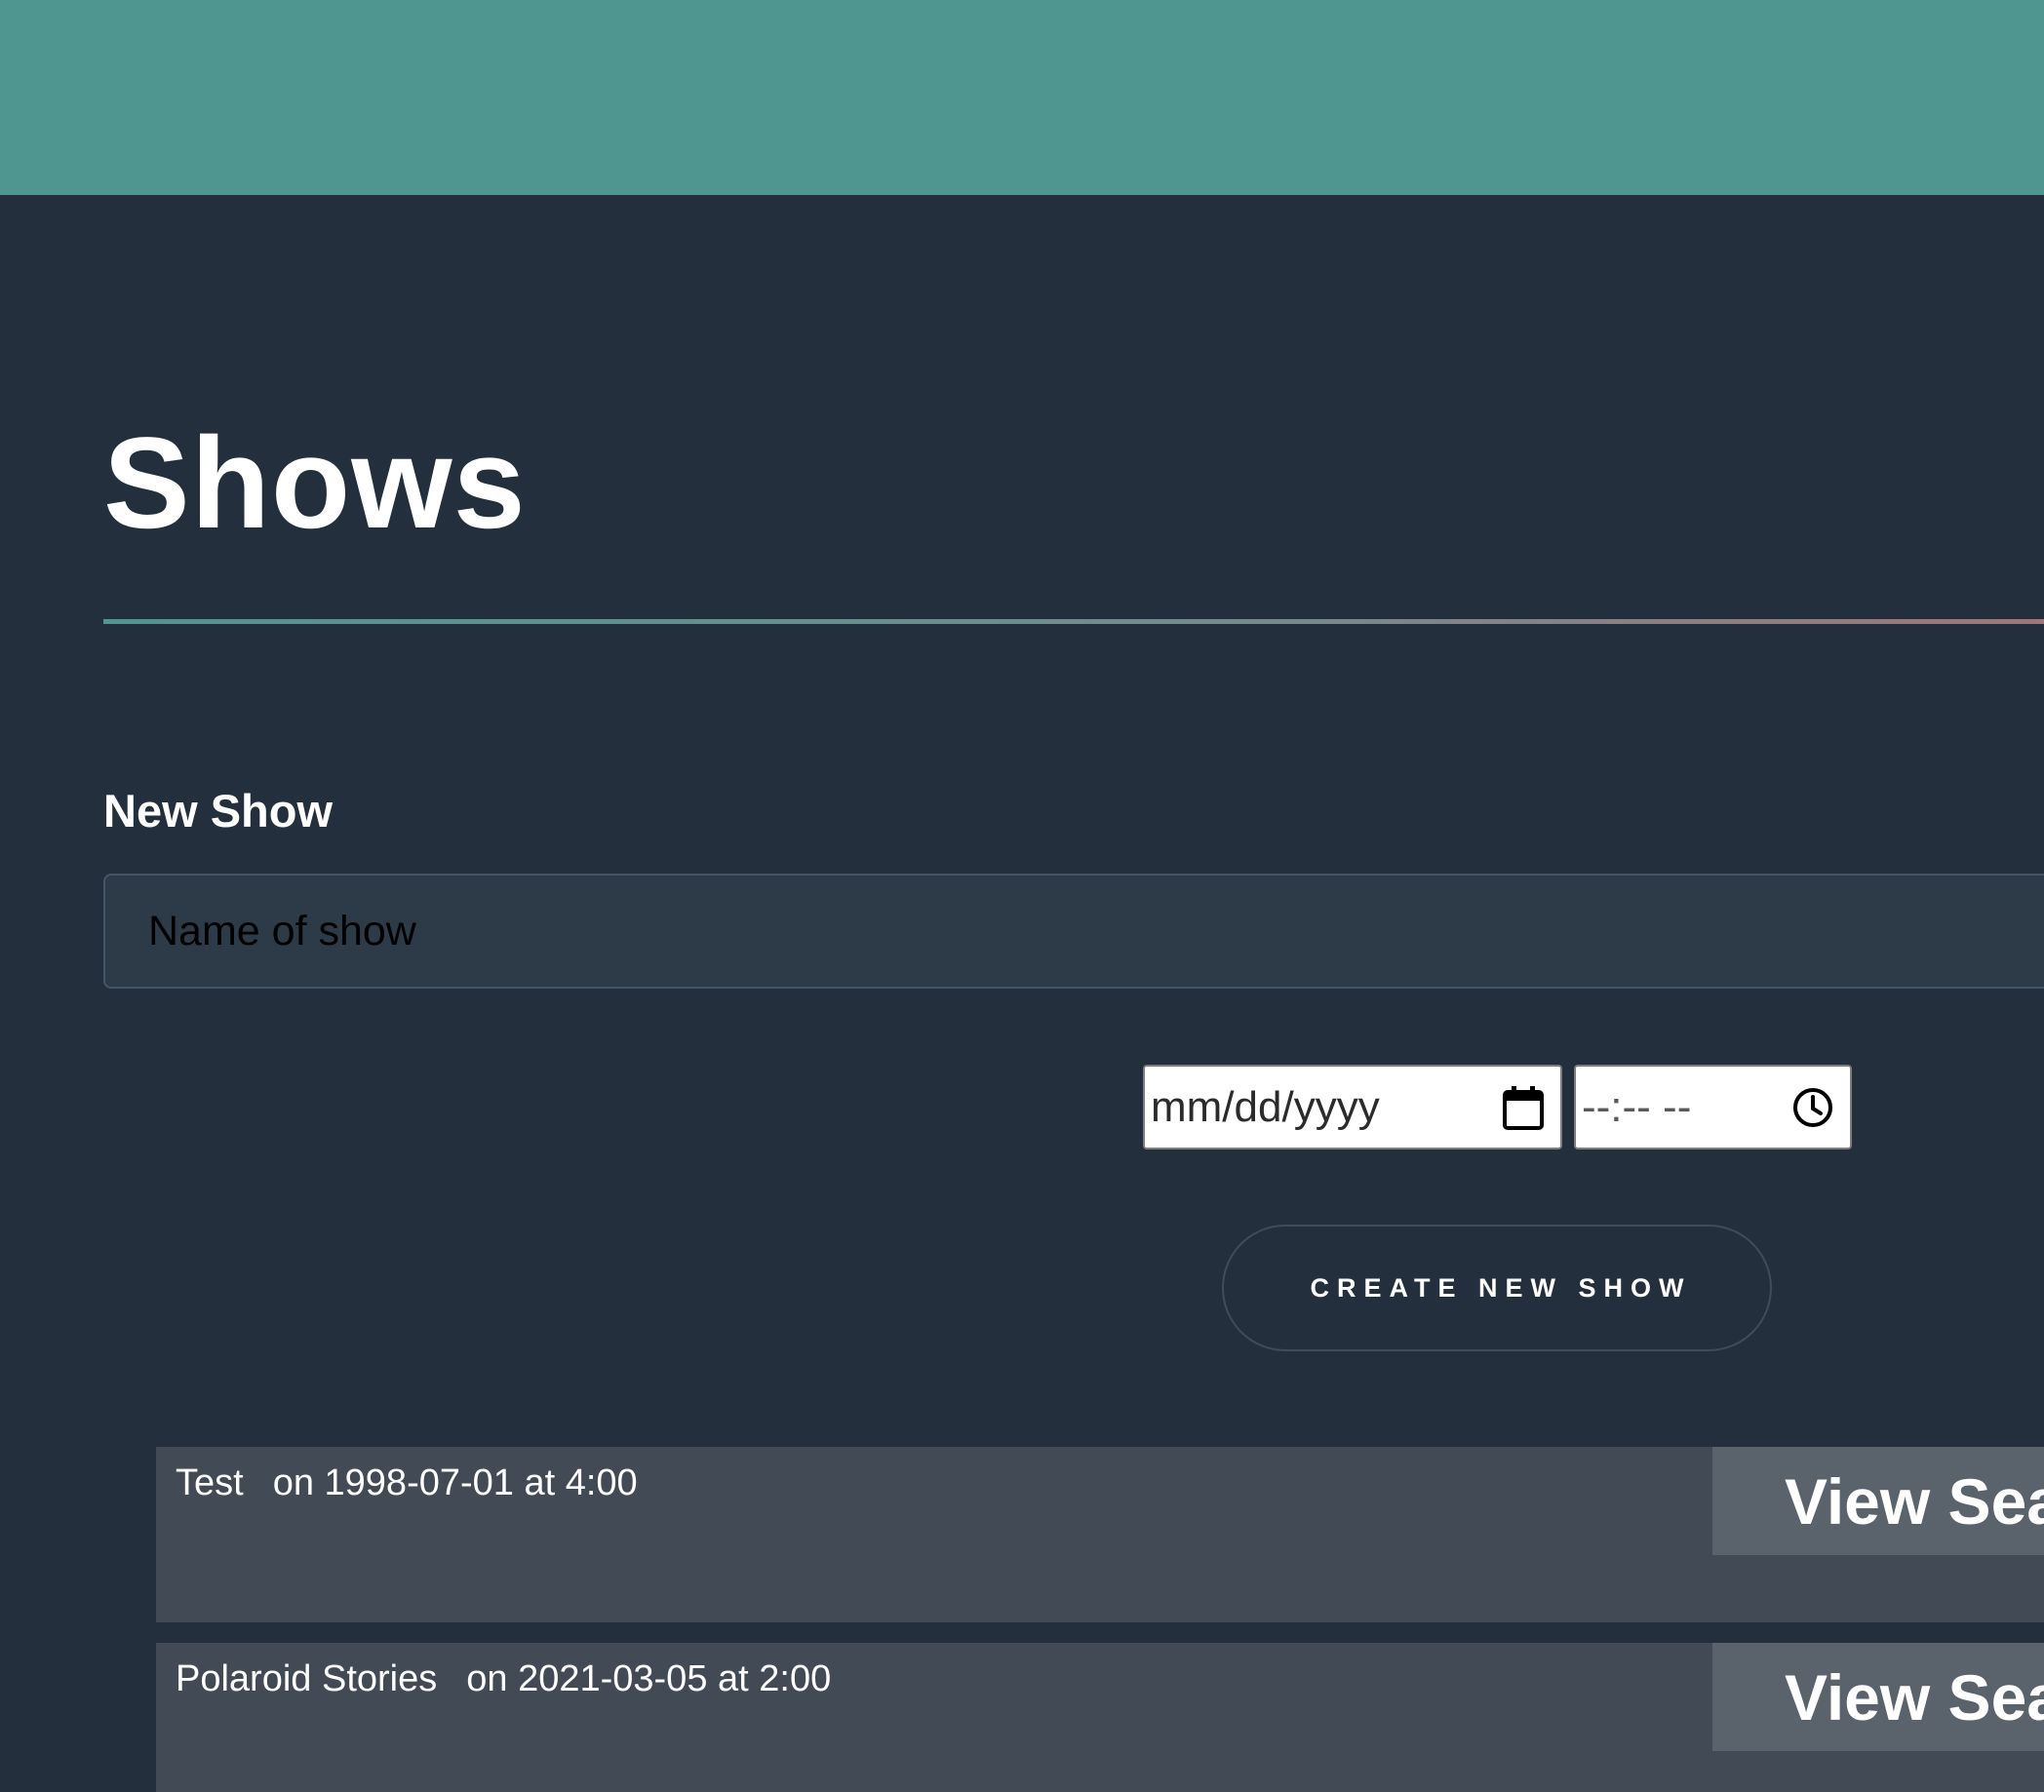 The image size is (2044, 1792). I want to click on calendar-icon, so click(1523, 1107).